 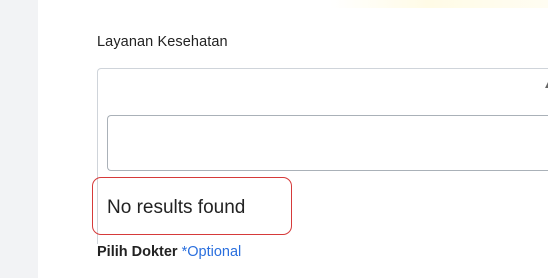 I want to click on optional-tag: *Optional, so click(x=211, y=252).